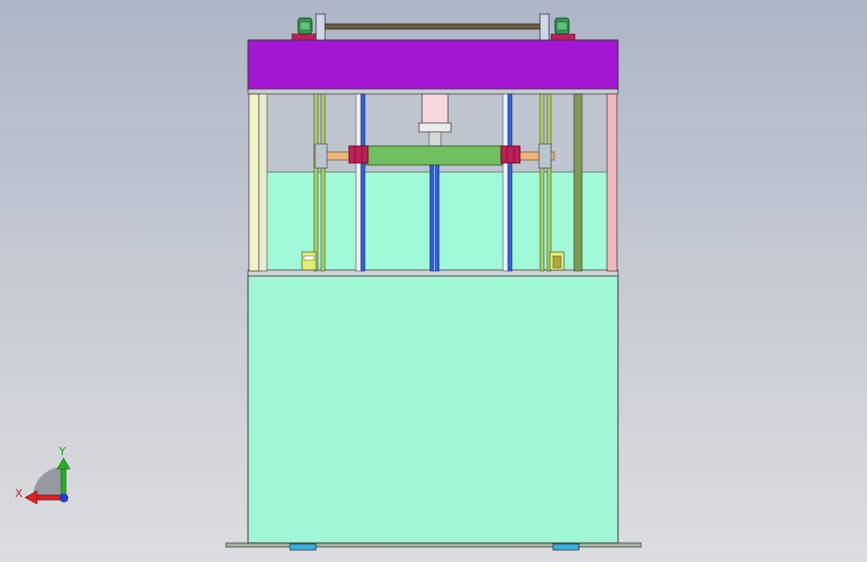 This screenshot has height=562, width=867. I want to click on axis-triad: X Y, so click(43, 475).